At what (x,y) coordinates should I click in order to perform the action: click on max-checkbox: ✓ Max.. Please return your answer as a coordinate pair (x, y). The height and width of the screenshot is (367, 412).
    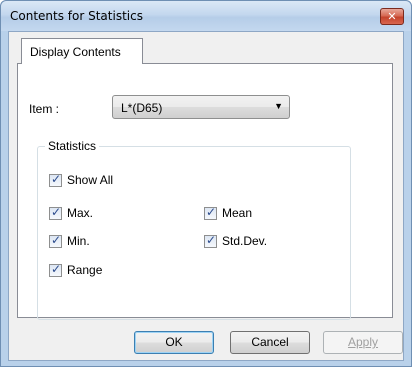
    Looking at the image, I should click on (71, 212).